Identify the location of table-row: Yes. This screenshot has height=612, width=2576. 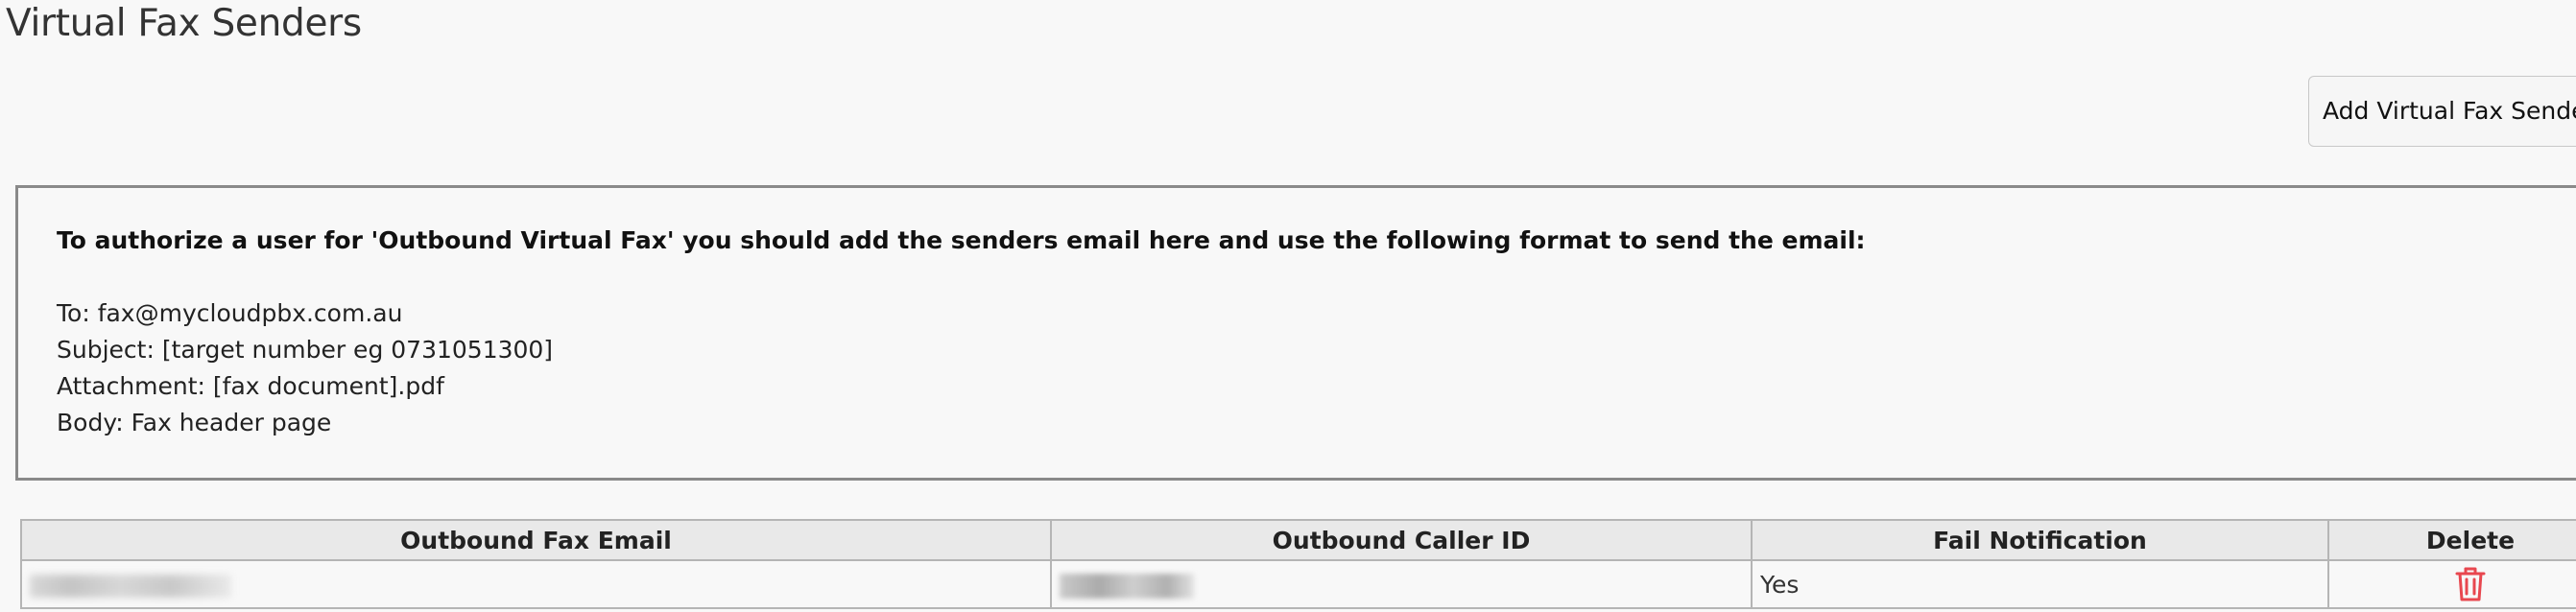
(1298, 584).